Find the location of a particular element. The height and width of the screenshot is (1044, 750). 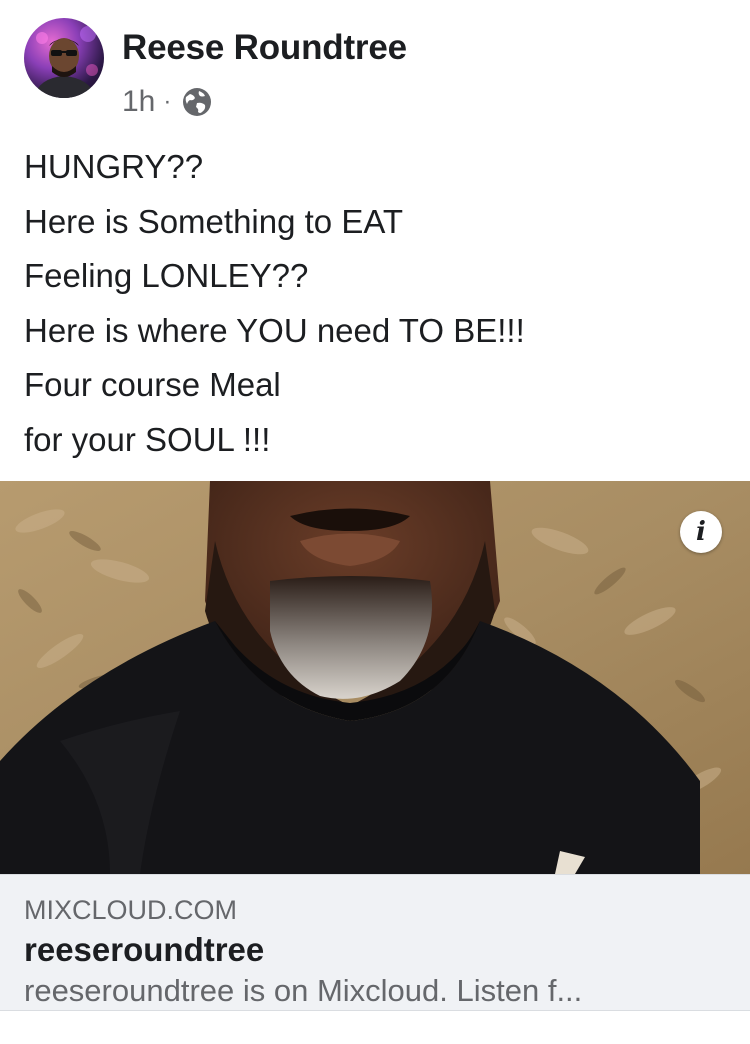

post-text-line: Four course Meal is located at coordinates (152, 384).